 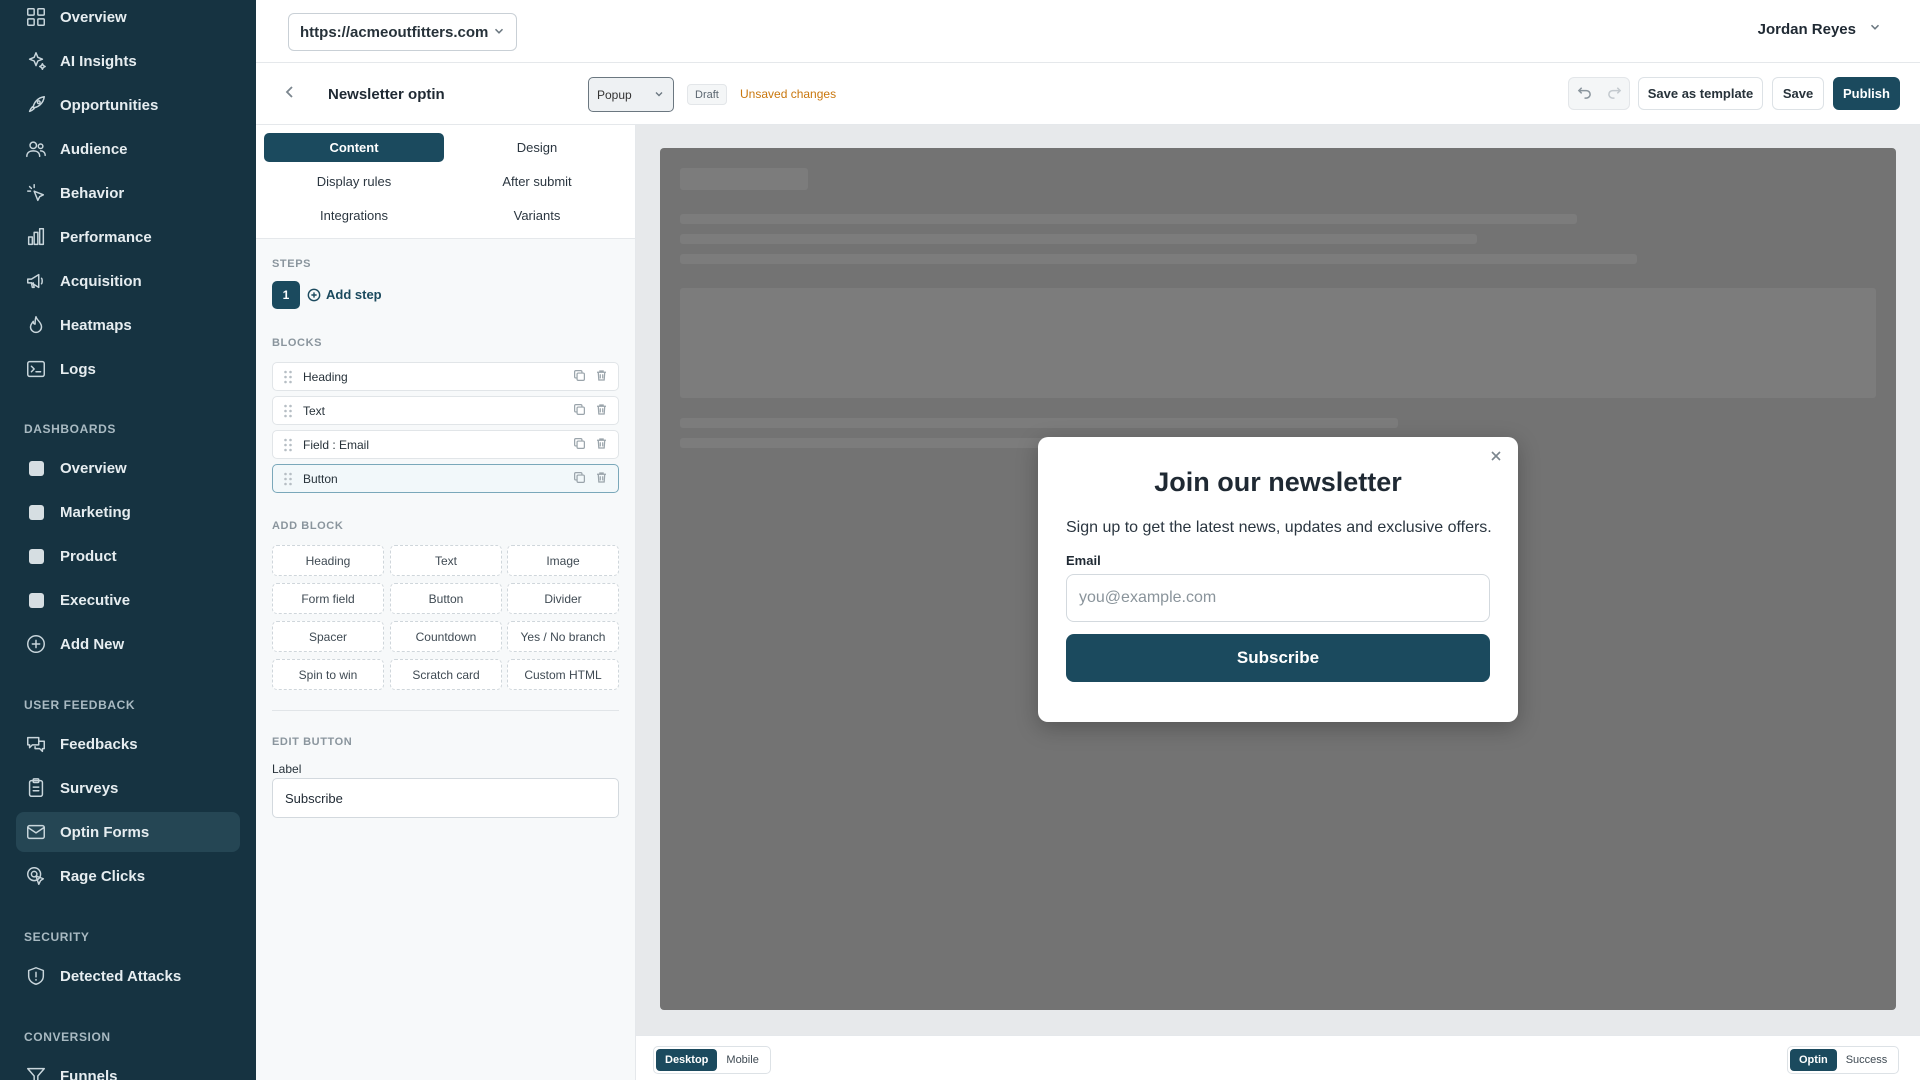 I want to click on label-field-label: Label, so click(x=287, y=769).